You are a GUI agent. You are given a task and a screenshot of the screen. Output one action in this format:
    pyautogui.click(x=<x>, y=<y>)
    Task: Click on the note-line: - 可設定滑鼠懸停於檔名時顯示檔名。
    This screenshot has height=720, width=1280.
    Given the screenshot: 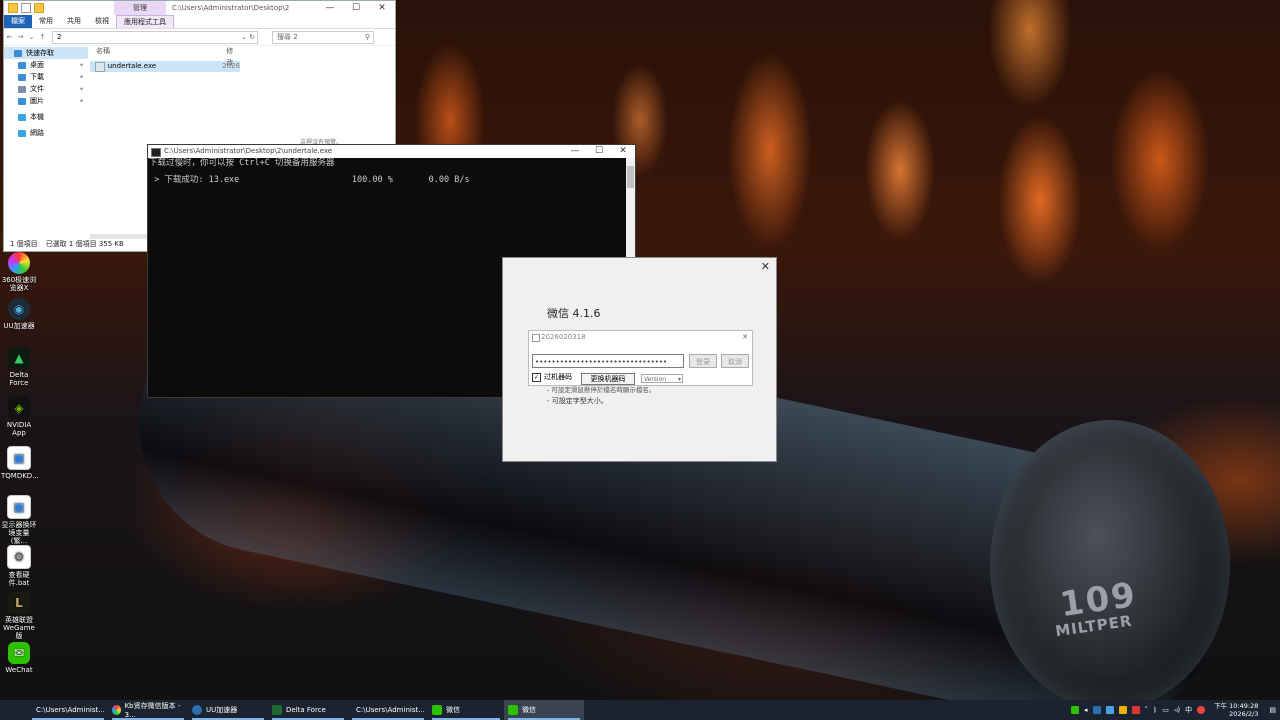 What is the action you would take?
    pyautogui.click(x=601, y=390)
    